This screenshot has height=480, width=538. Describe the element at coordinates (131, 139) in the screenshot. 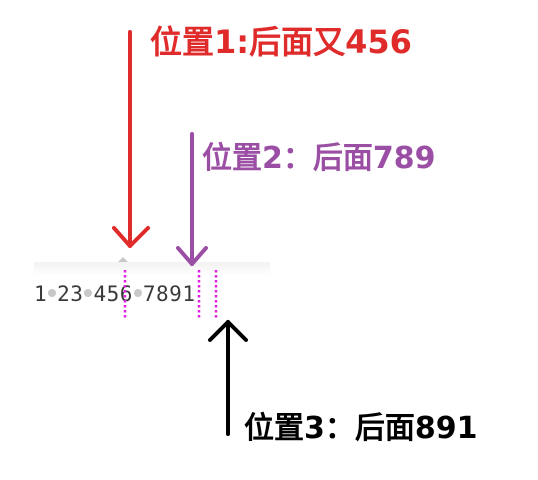

I see `arrow-down-icon` at that location.